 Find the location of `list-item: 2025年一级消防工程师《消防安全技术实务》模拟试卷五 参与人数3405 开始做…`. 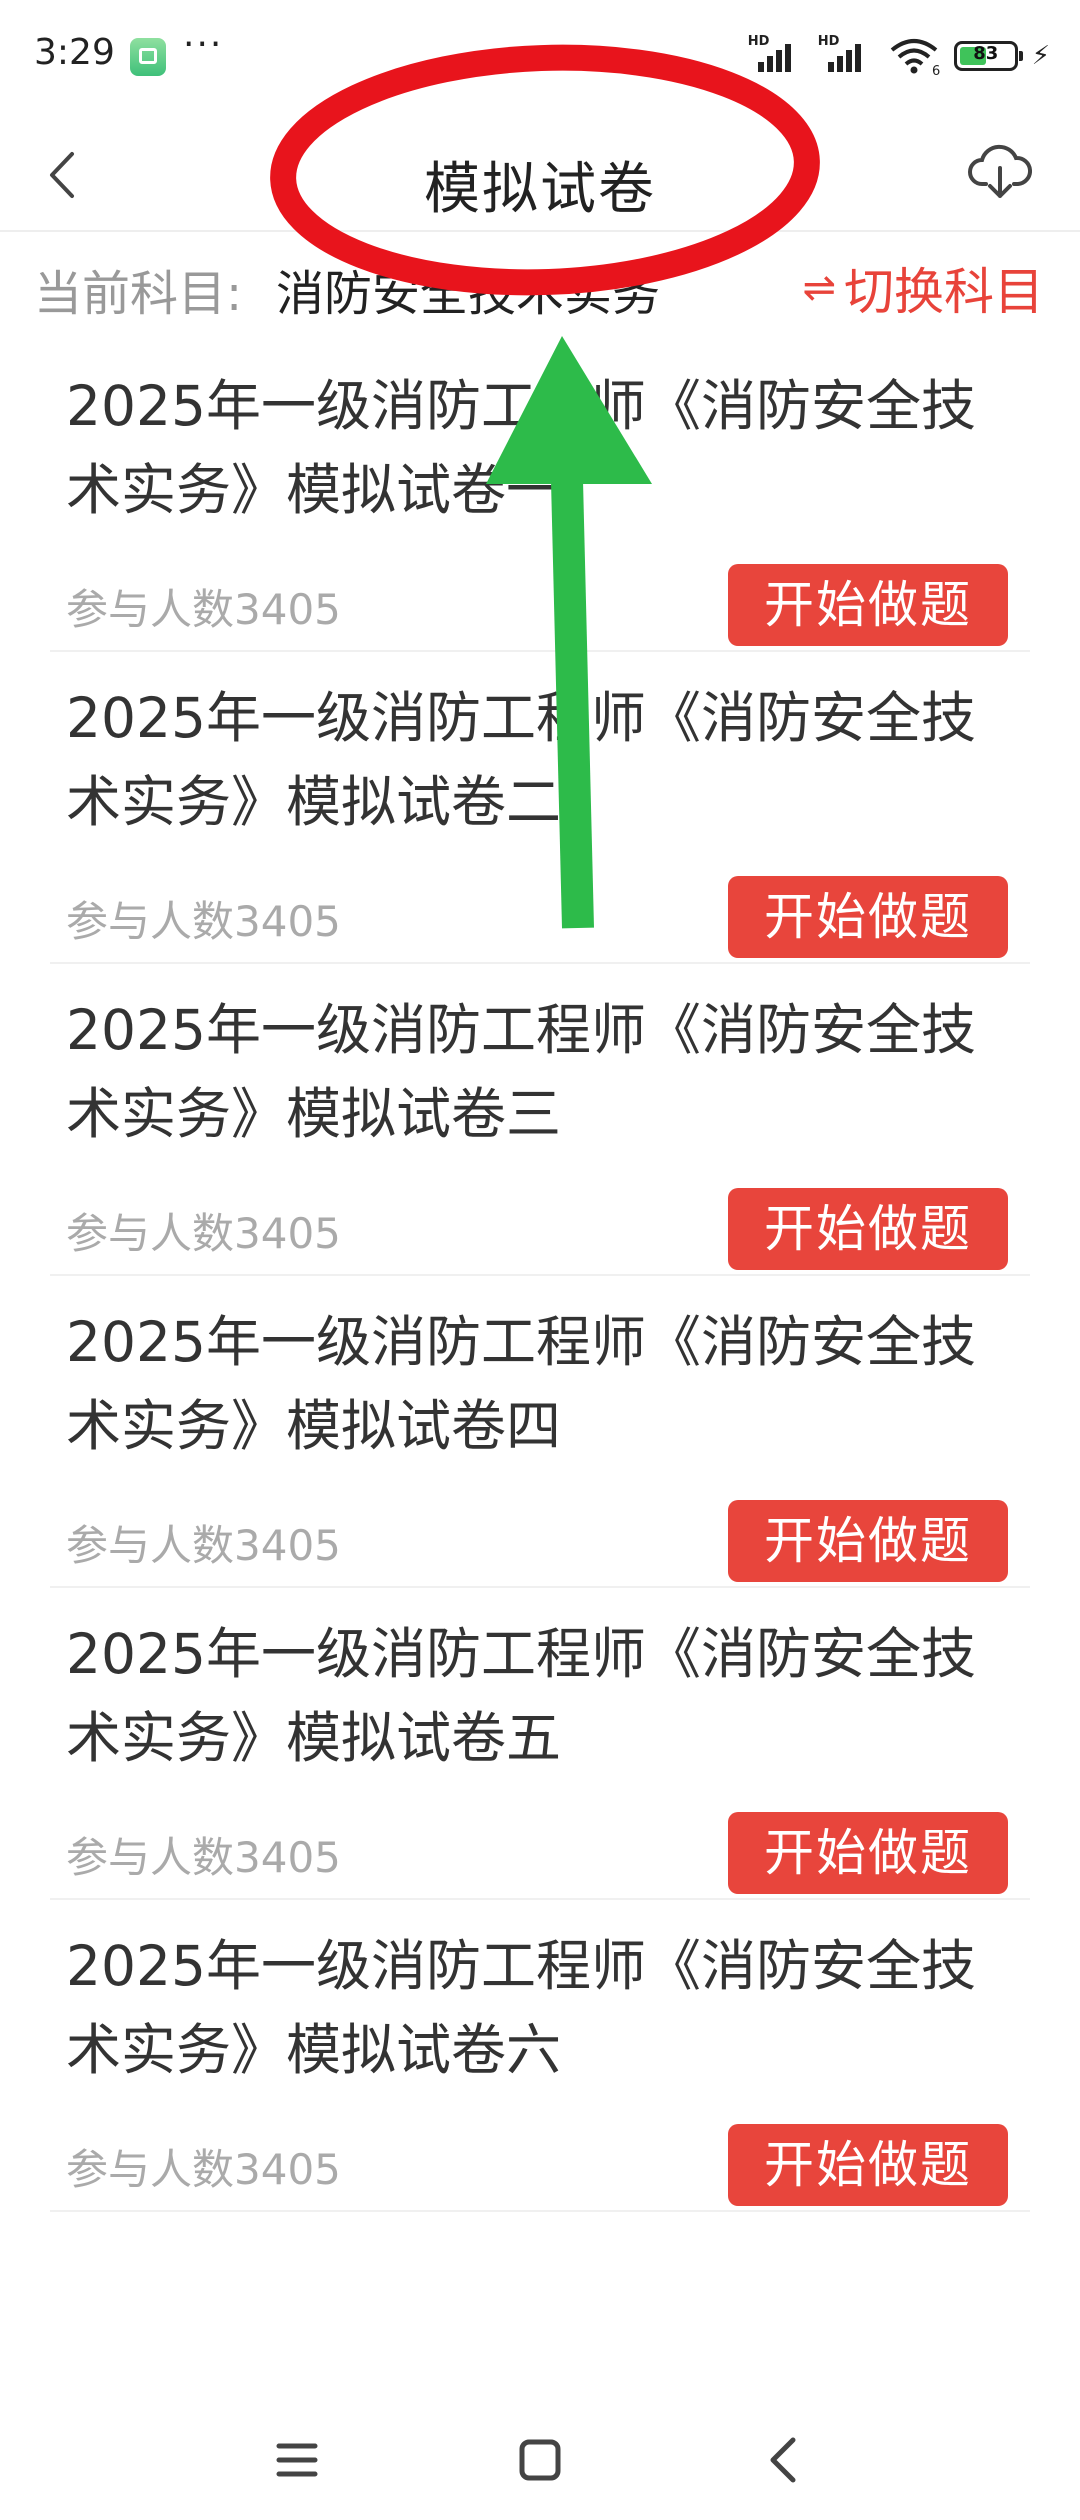

list-item: 2025年一级消防工程师《消防安全技术实务》模拟试卷五 参与人数3405 开始做… is located at coordinates (540, 1744).